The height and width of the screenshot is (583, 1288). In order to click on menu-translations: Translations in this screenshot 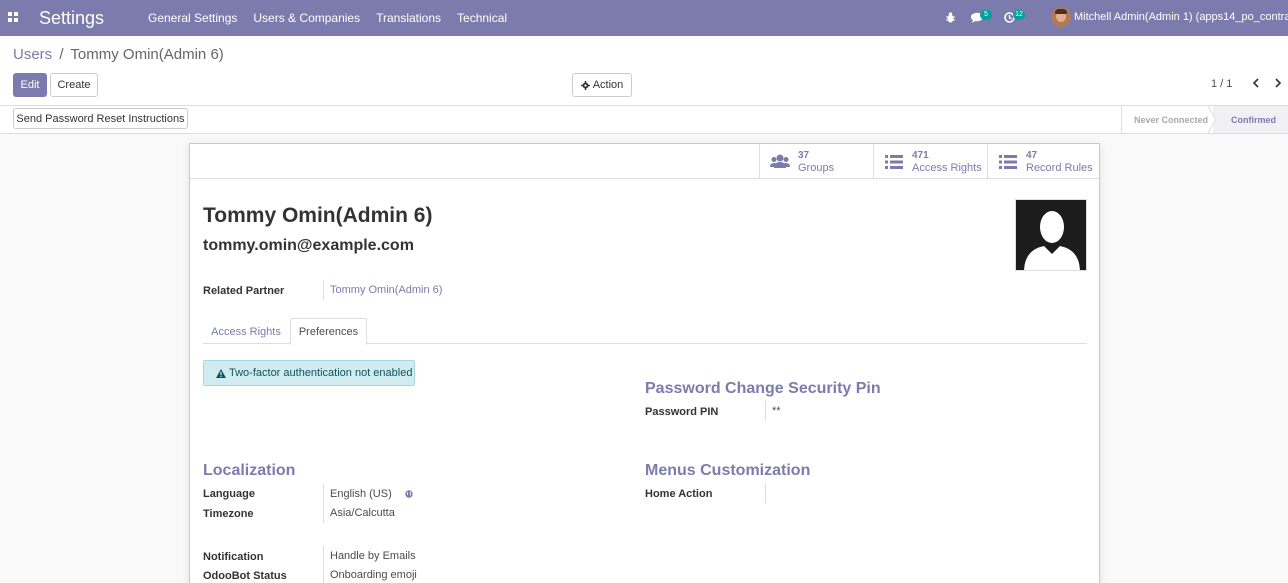, I will do `click(408, 18)`.